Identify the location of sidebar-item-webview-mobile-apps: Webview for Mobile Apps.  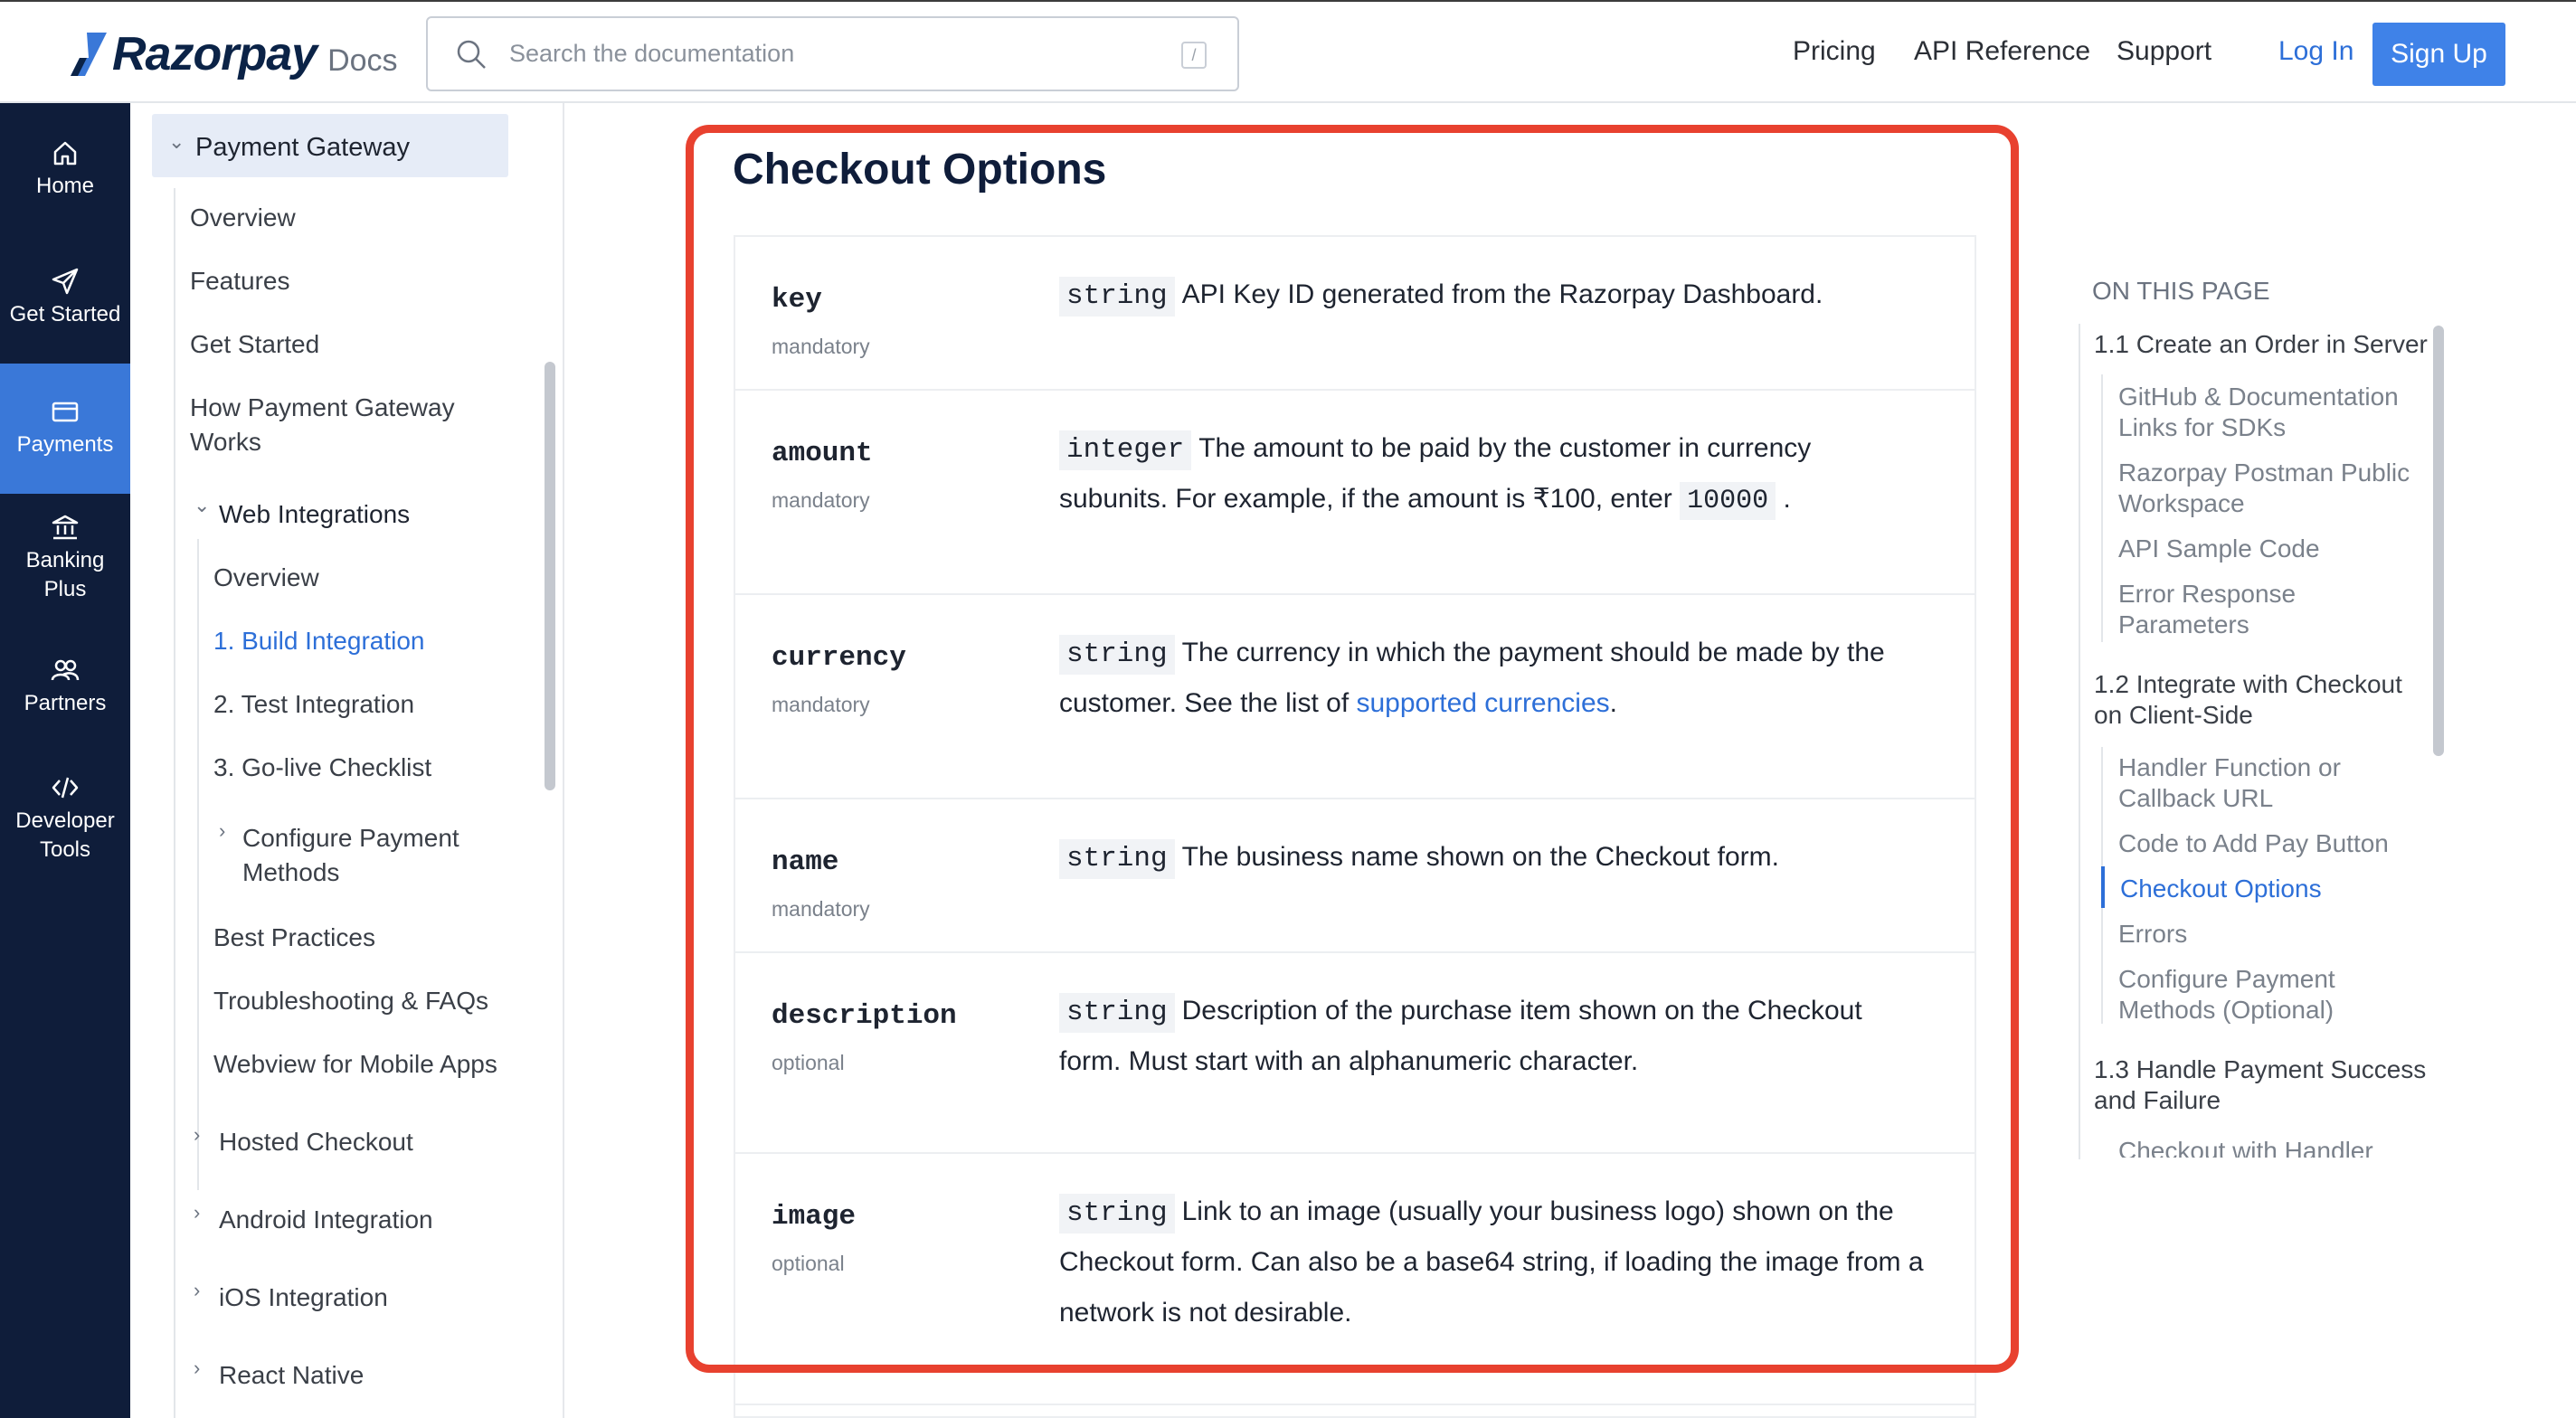
(355, 1065).